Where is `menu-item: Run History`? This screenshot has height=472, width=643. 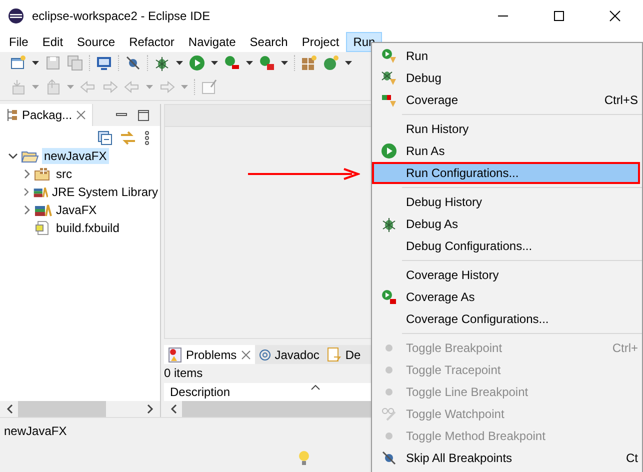 menu-item: Run History is located at coordinates (506, 129).